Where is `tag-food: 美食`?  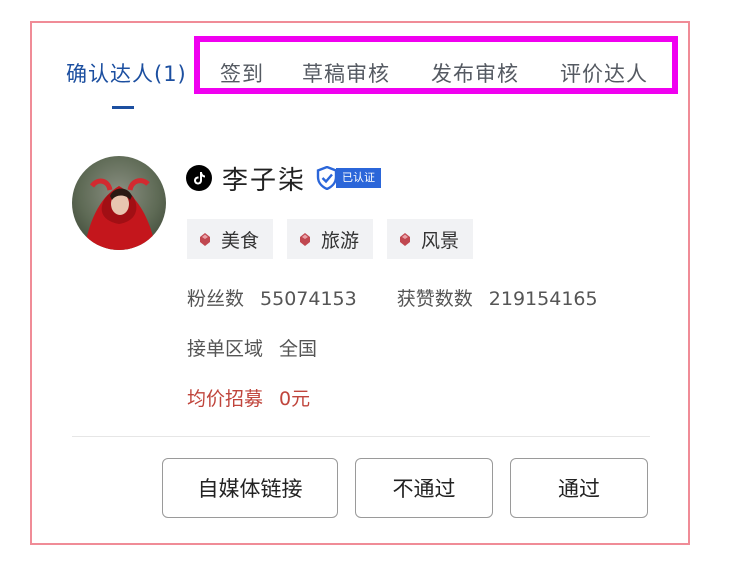 tag-food: 美食 is located at coordinates (230, 239).